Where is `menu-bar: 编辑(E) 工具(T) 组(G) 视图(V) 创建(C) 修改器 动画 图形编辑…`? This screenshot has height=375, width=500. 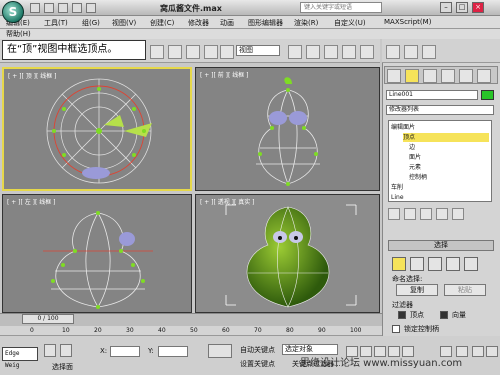
menu-bar: 编辑(E) 工具(T) 组(G) 视图(V) 创建(C) 修改器 动画 图形编辑… is located at coordinates (250, 22).